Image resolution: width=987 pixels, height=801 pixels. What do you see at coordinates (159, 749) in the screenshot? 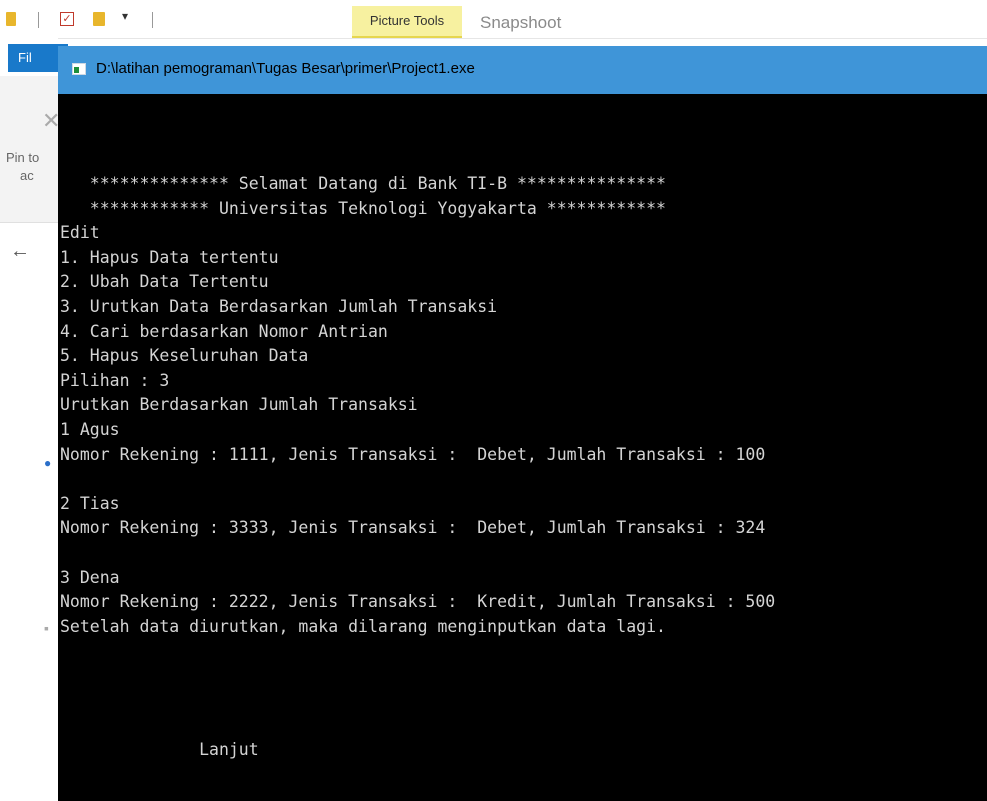
I see `console-line: Lanjut` at bounding box center [159, 749].